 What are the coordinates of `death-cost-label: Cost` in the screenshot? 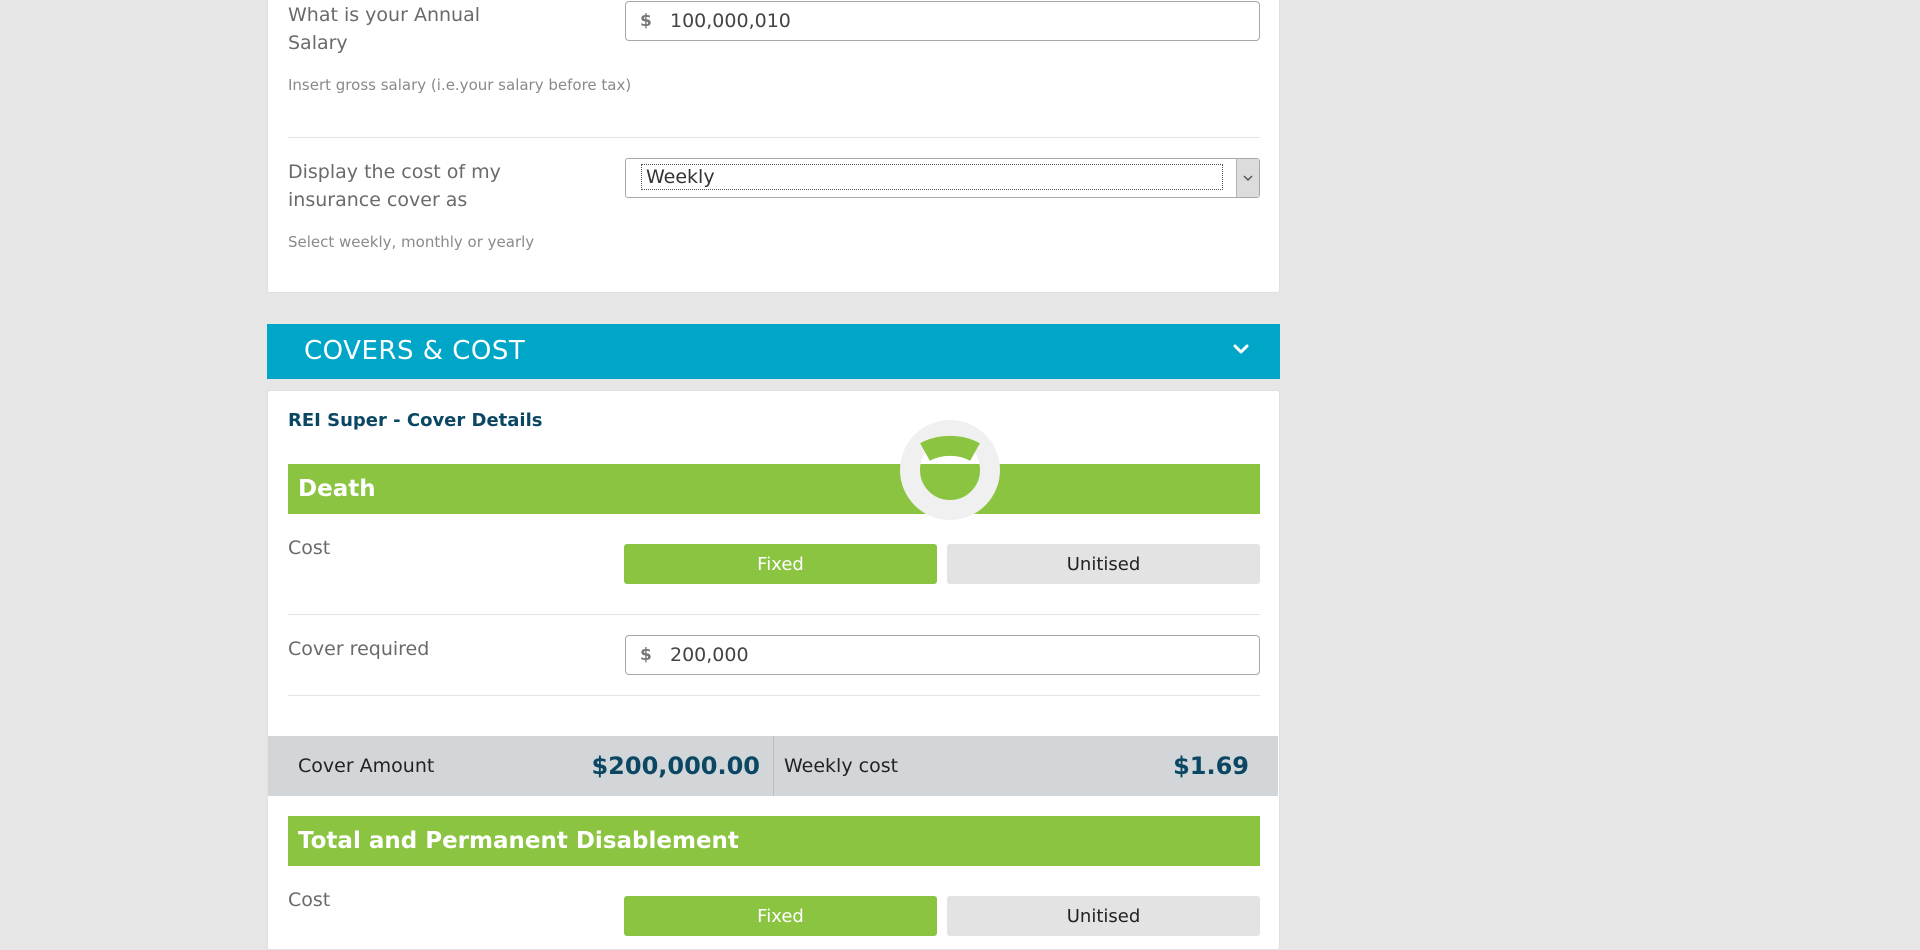 It's located at (309, 548).